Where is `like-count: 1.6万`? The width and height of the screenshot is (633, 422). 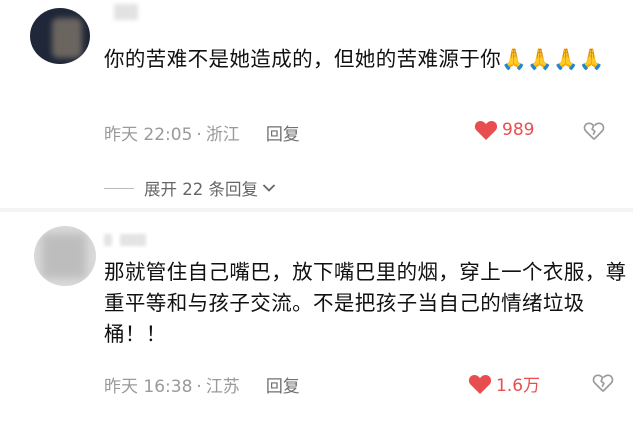
like-count: 1.6万 is located at coordinates (518, 386).